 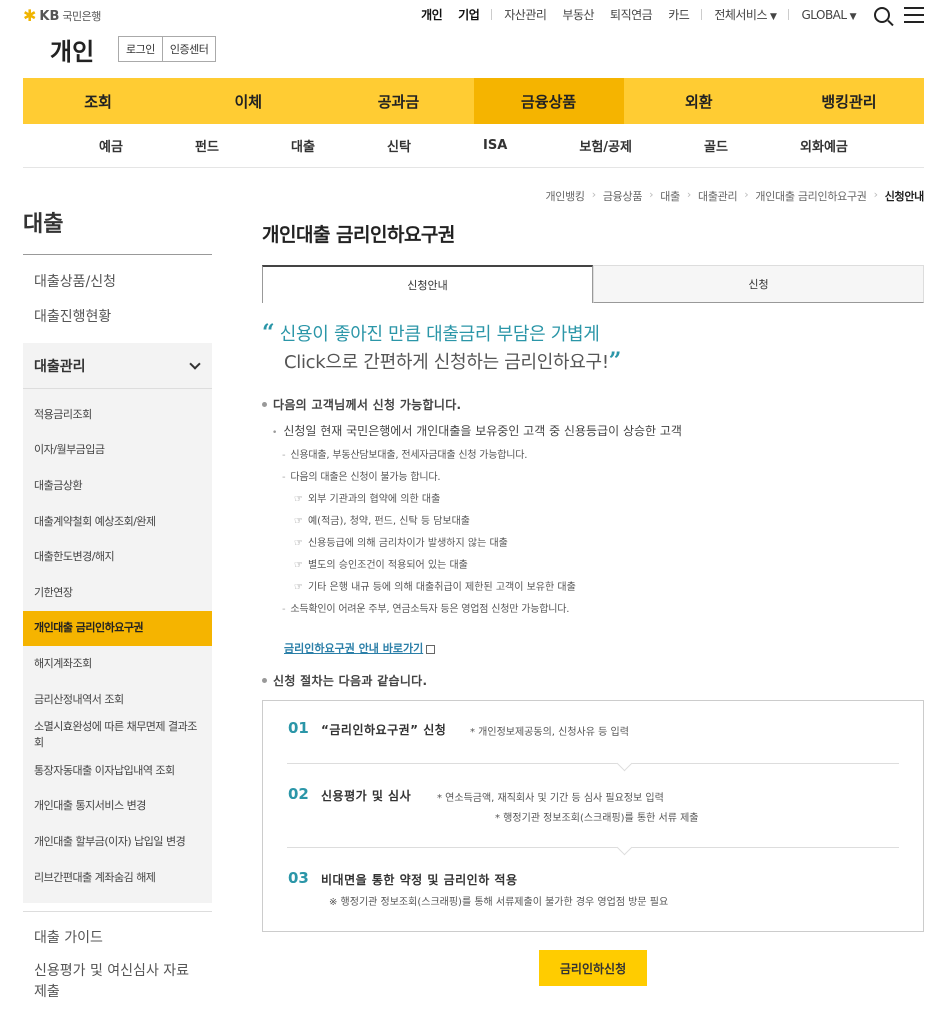 What do you see at coordinates (117, 451) in the screenshot?
I see `lnb-sub-item: 이자/월부금입금` at bounding box center [117, 451].